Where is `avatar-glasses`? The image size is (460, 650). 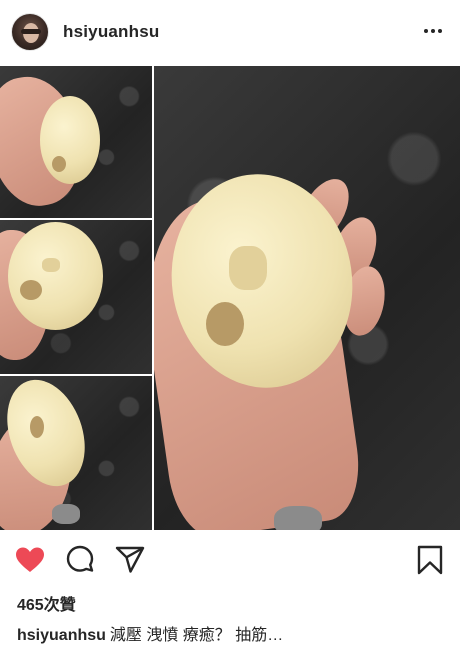
avatar-glasses is located at coordinates (31, 31).